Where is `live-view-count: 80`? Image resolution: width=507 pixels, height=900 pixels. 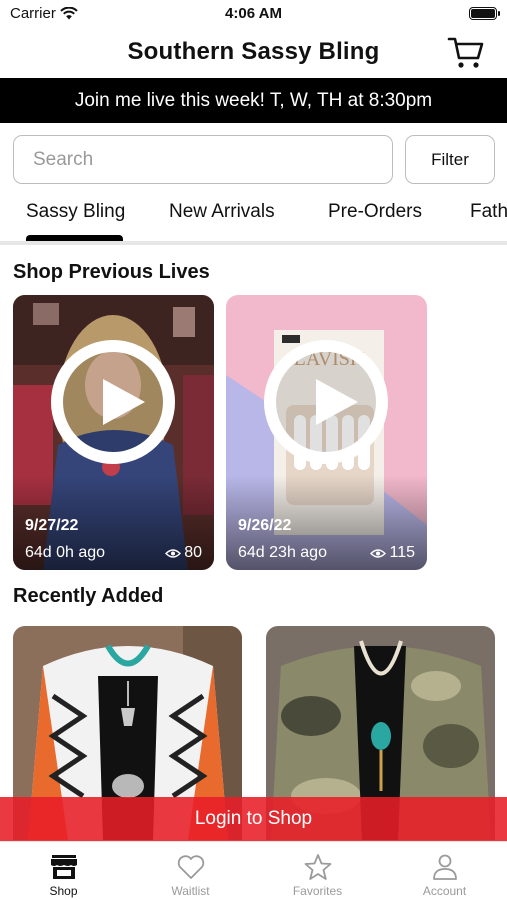
live-view-count: 80 is located at coordinates (183, 553).